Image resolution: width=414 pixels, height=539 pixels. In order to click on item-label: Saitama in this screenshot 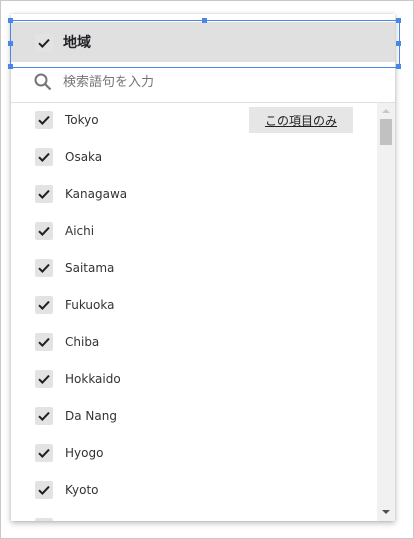, I will do `click(90, 268)`.